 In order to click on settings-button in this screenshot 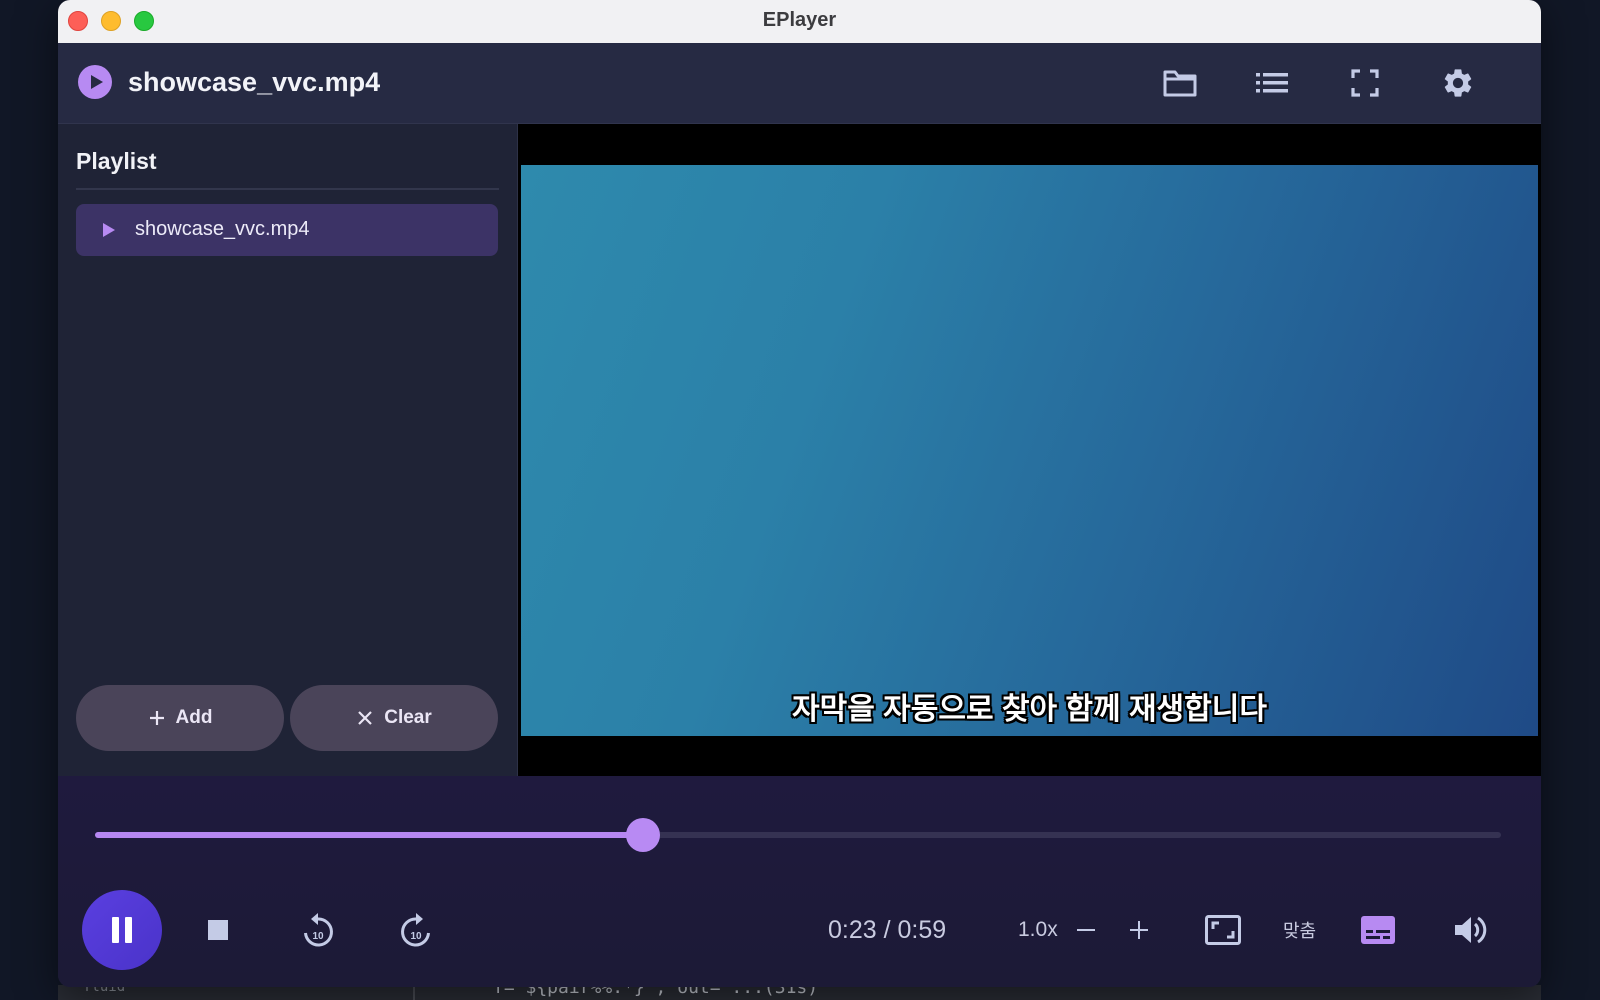, I will do `click(1458, 83)`.